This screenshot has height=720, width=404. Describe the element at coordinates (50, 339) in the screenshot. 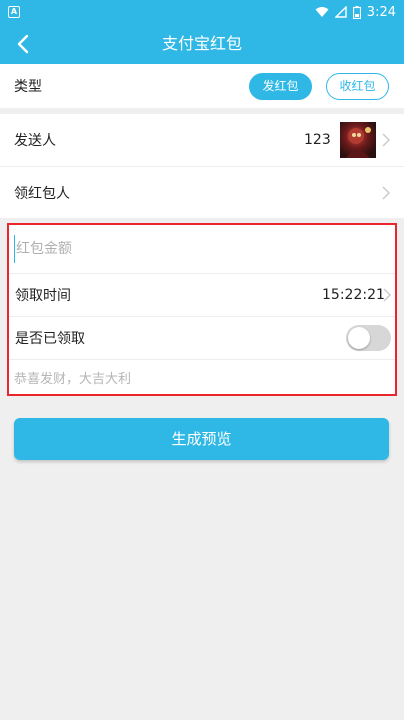

I see `claimed-label: 是否已领取` at that location.